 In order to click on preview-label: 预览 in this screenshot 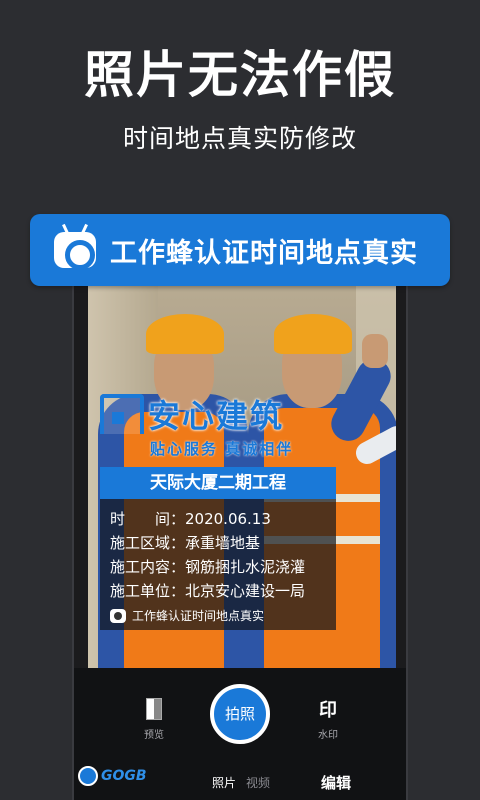, I will do `click(154, 735)`.